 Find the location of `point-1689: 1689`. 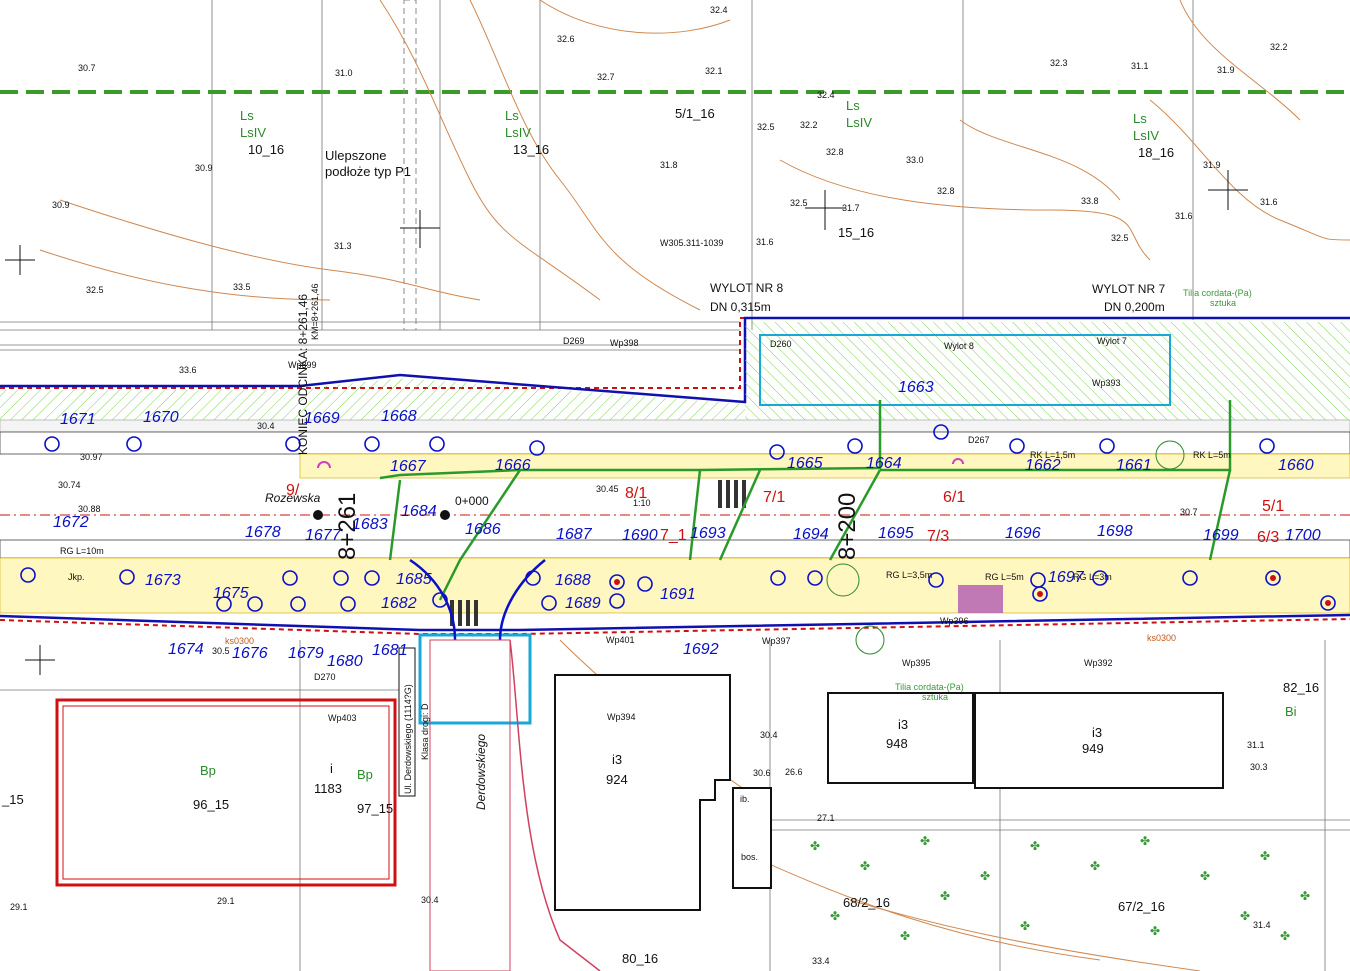

point-1689: 1689 is located at coordinates (583, 603).